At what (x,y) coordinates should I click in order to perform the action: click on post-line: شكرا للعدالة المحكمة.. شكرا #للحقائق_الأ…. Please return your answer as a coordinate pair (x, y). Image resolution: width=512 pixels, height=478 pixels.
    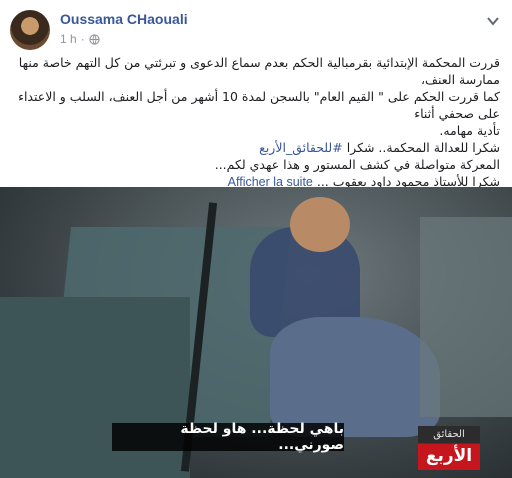
    Looking at the image, I should click on (379, 147).